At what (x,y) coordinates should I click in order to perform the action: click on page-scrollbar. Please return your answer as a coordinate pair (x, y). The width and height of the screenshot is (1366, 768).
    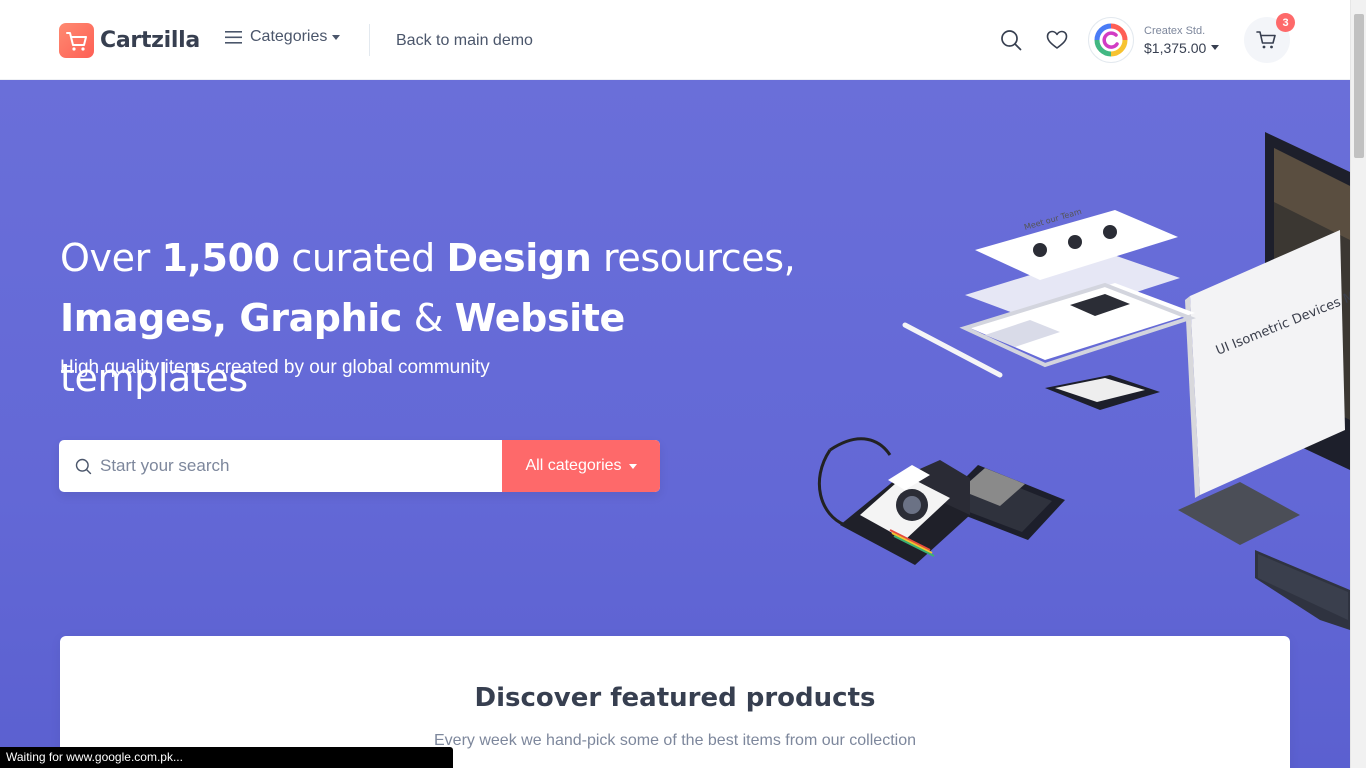
    Looking at the image, I should click on (1358, 384).